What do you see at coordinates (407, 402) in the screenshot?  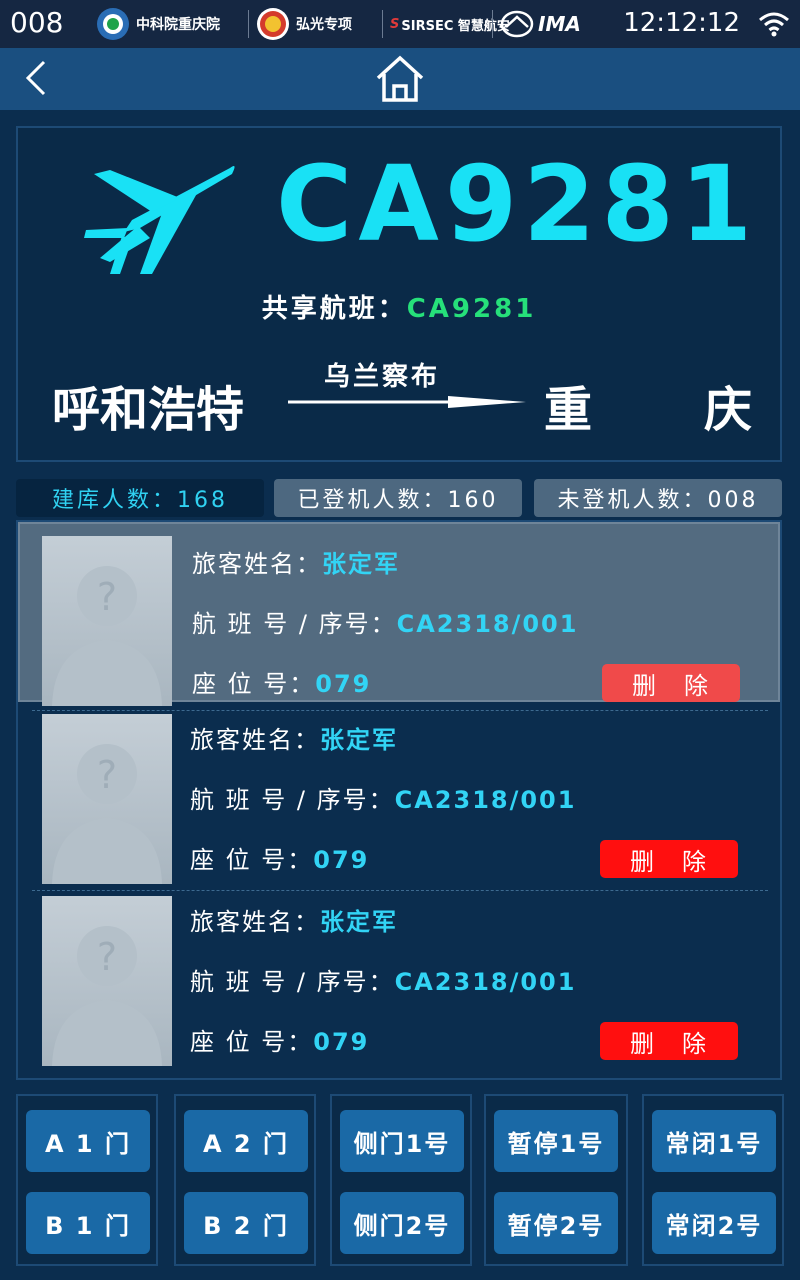 I see `route-arrow-icon` at bounding box center [407, 402].